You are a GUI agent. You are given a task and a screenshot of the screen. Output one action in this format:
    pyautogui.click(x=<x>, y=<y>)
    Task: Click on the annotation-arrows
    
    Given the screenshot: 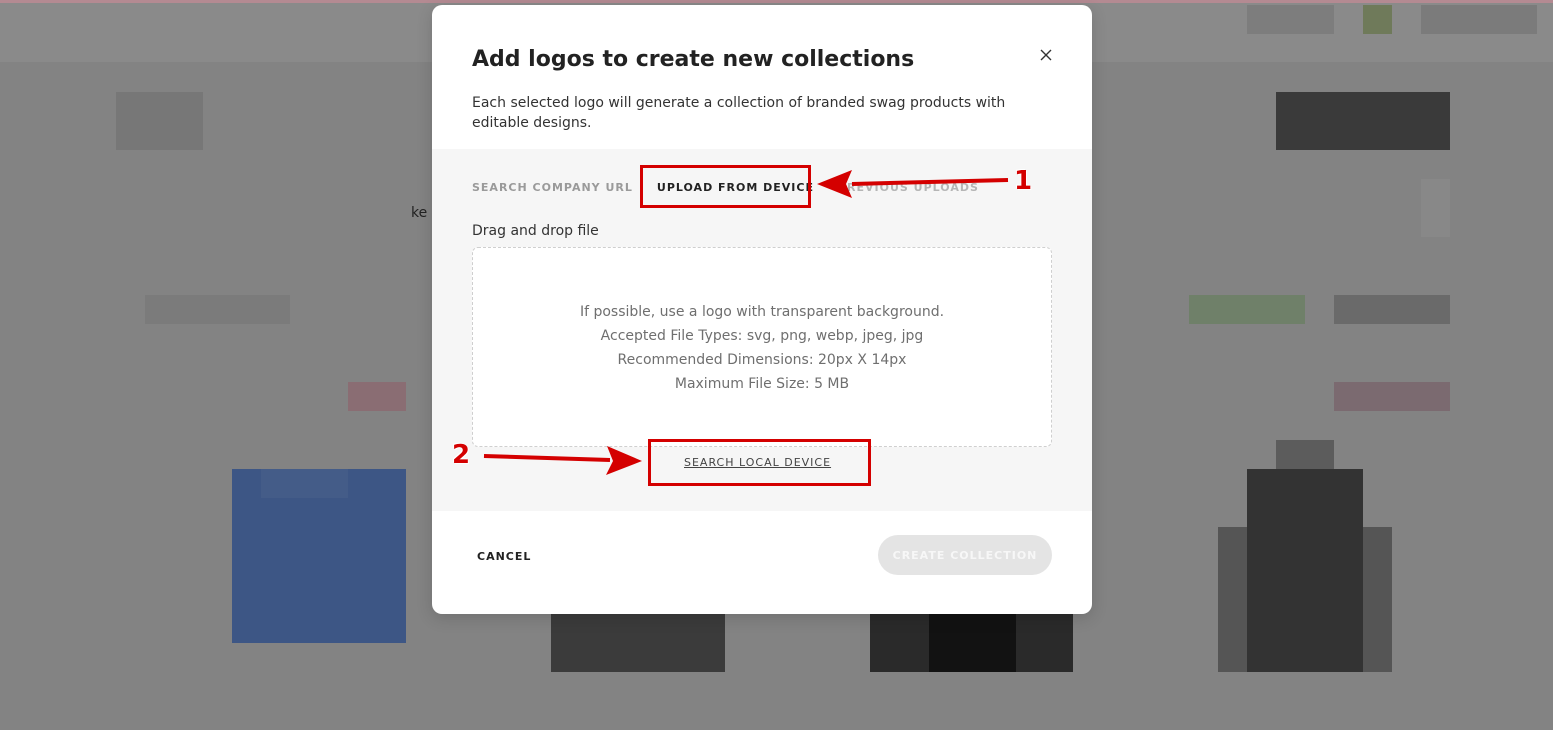 What is the action you would take?
    pyautogui.click(x=746, y=322)
    